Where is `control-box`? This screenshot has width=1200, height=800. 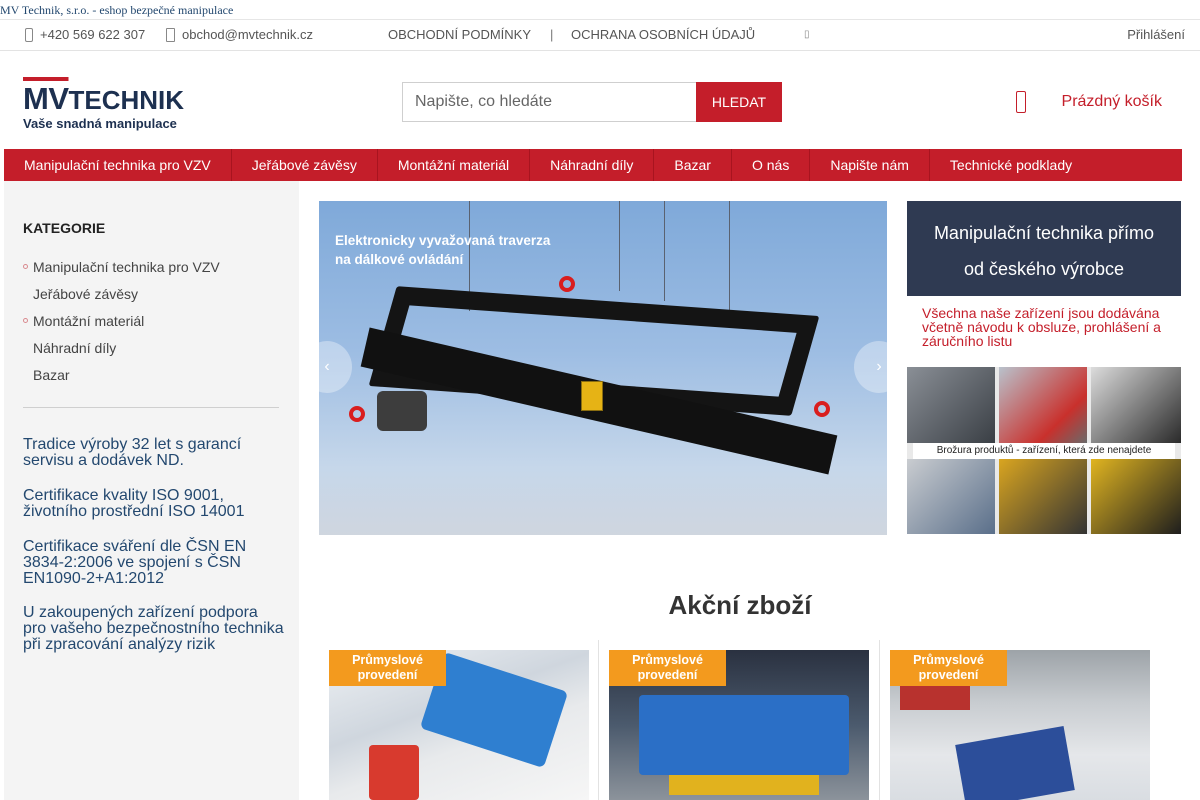
control-box is located at coordinates (592, 396).